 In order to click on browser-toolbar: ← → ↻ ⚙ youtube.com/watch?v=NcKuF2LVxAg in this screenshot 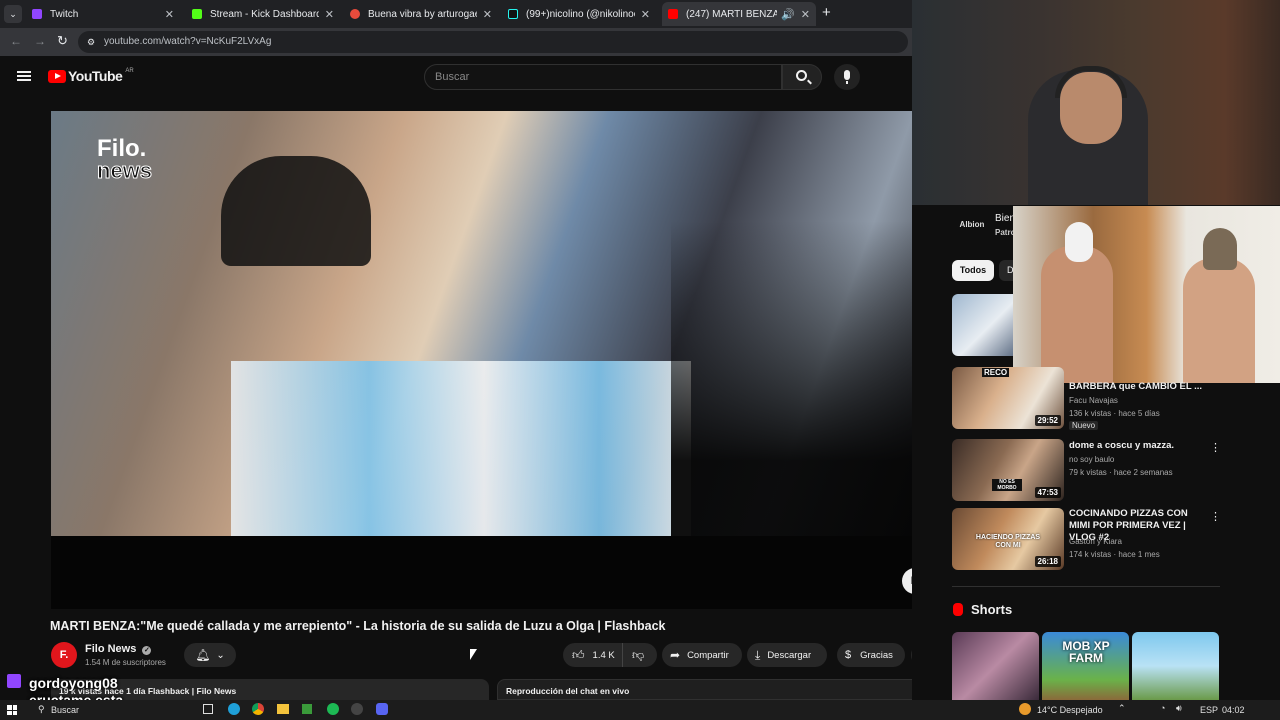, I will do `click(456, 42)`.